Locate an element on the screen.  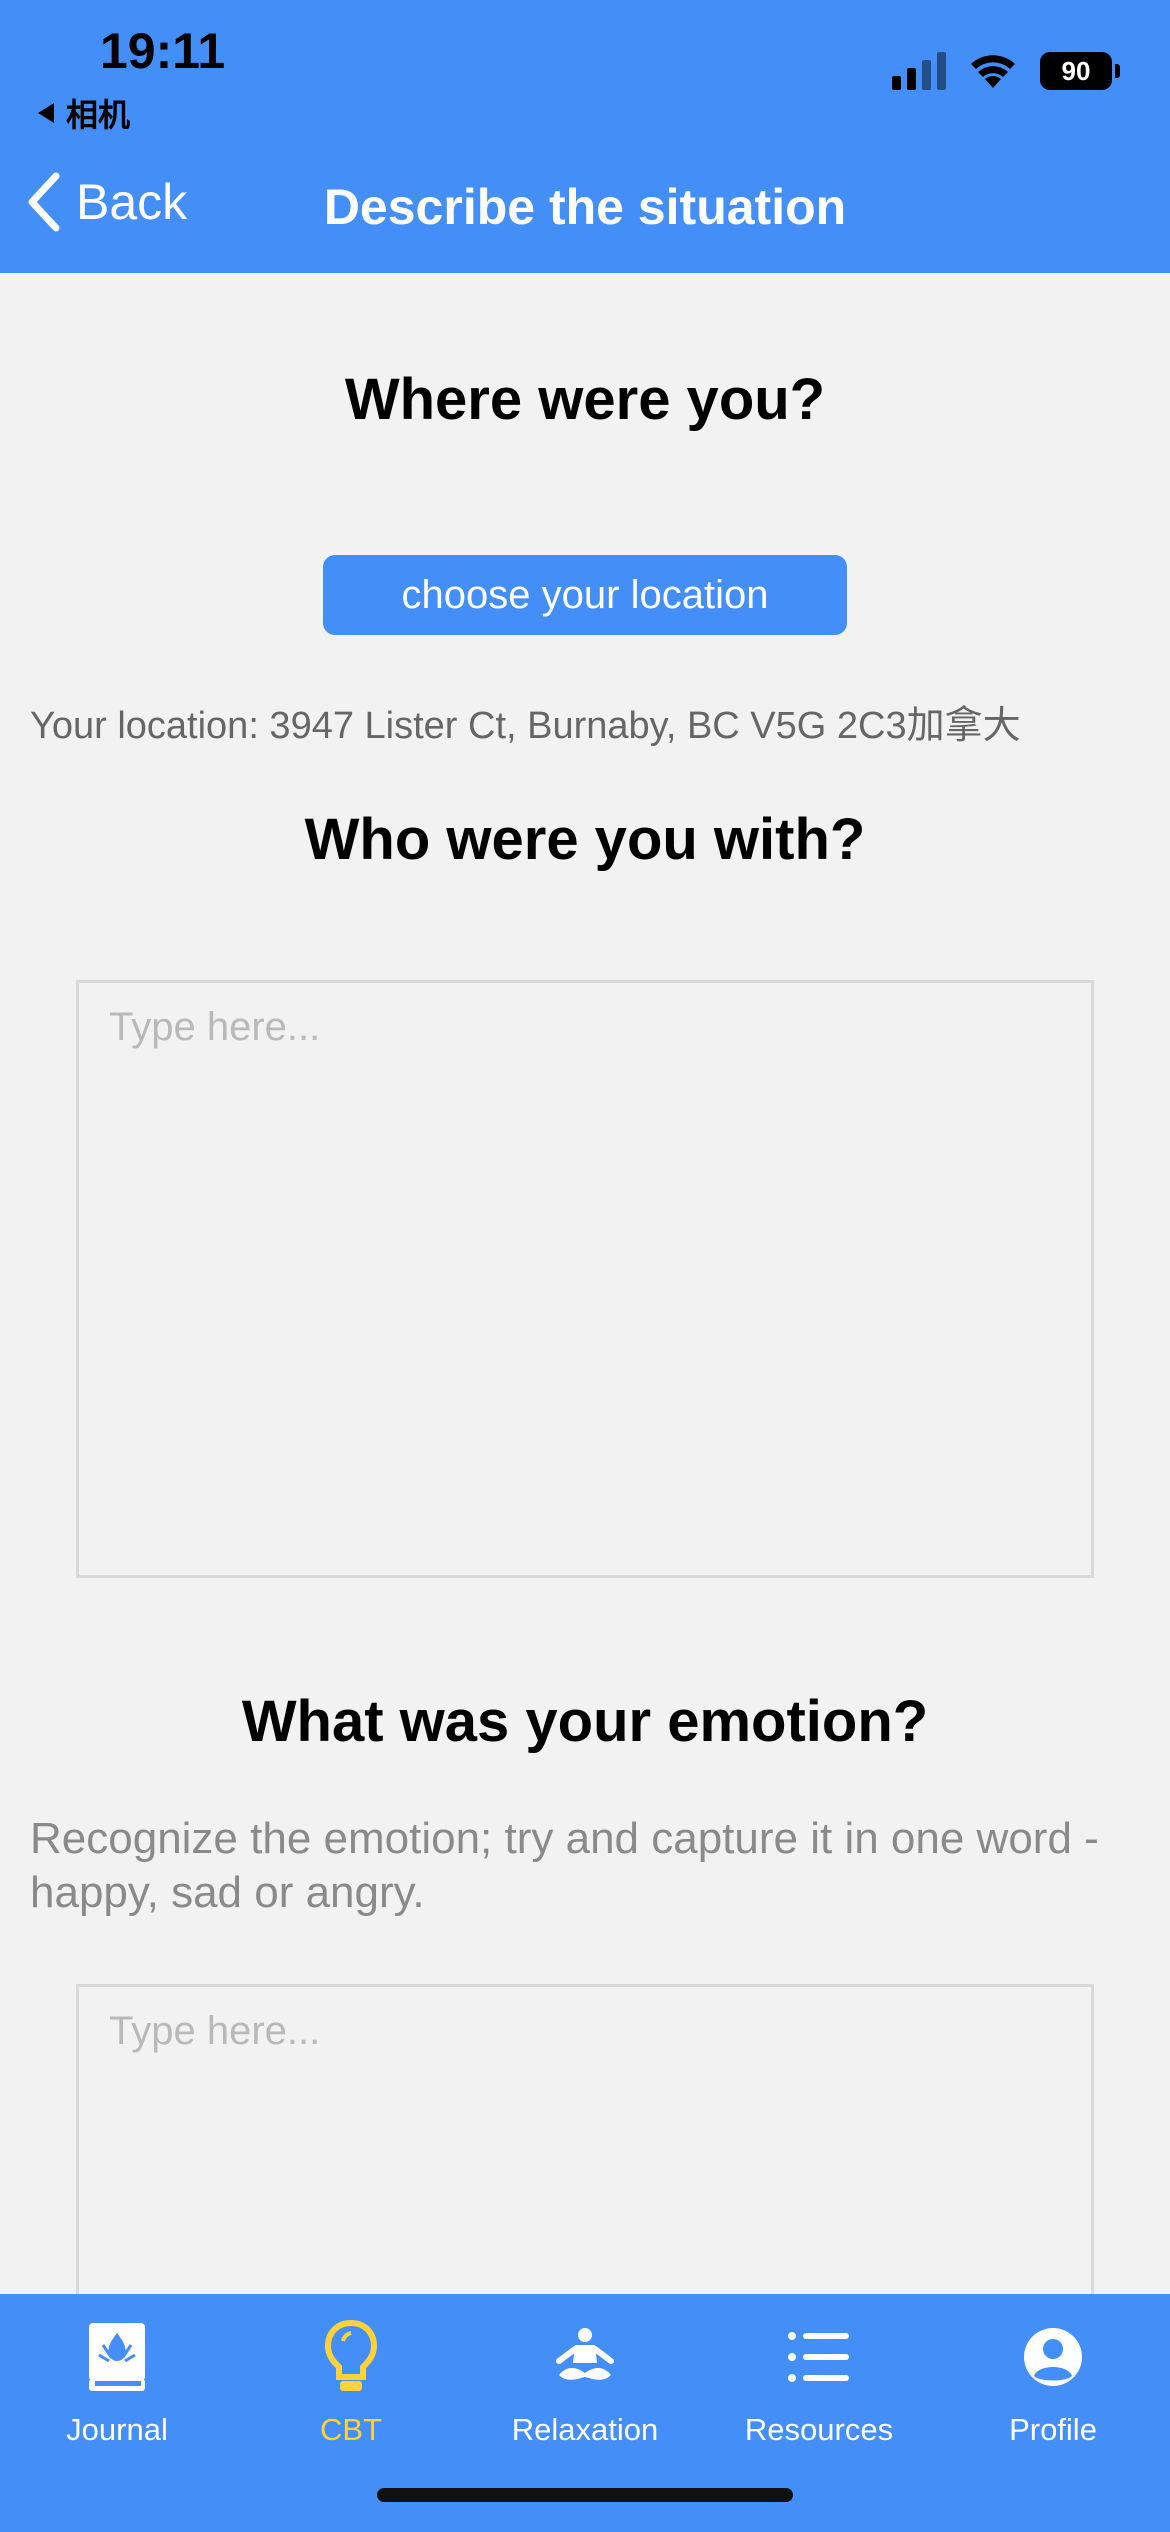
header: 19:11 相机 90 Back Describe the situation is located at coordinates (585, 136).